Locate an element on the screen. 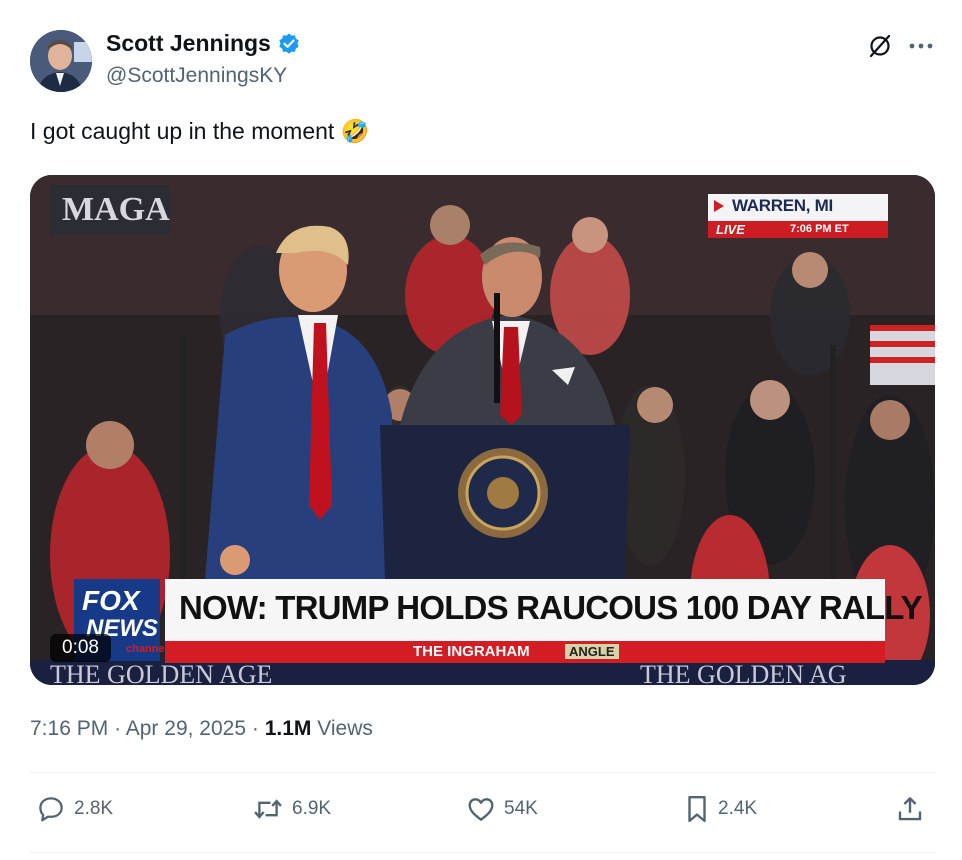  repost-button: 6.9K is located at coordinates (291, 809).